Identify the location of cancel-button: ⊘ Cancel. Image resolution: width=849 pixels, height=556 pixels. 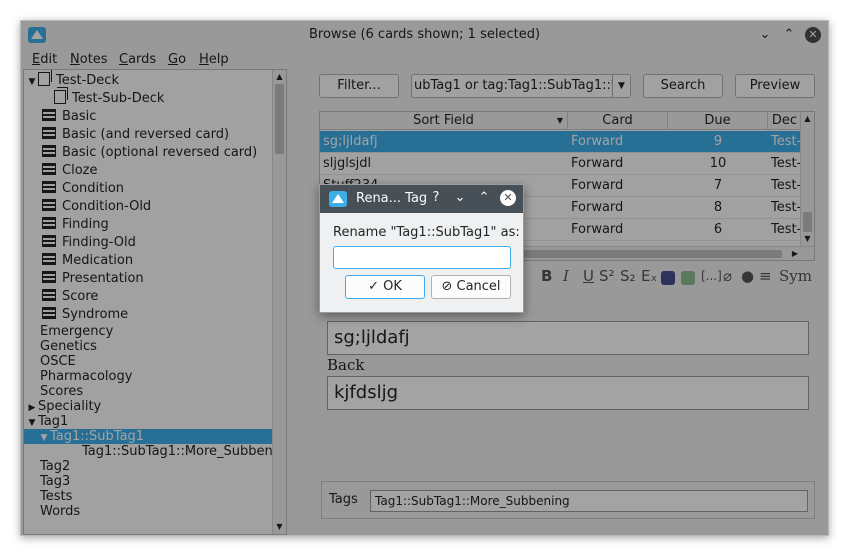
(471, 287).